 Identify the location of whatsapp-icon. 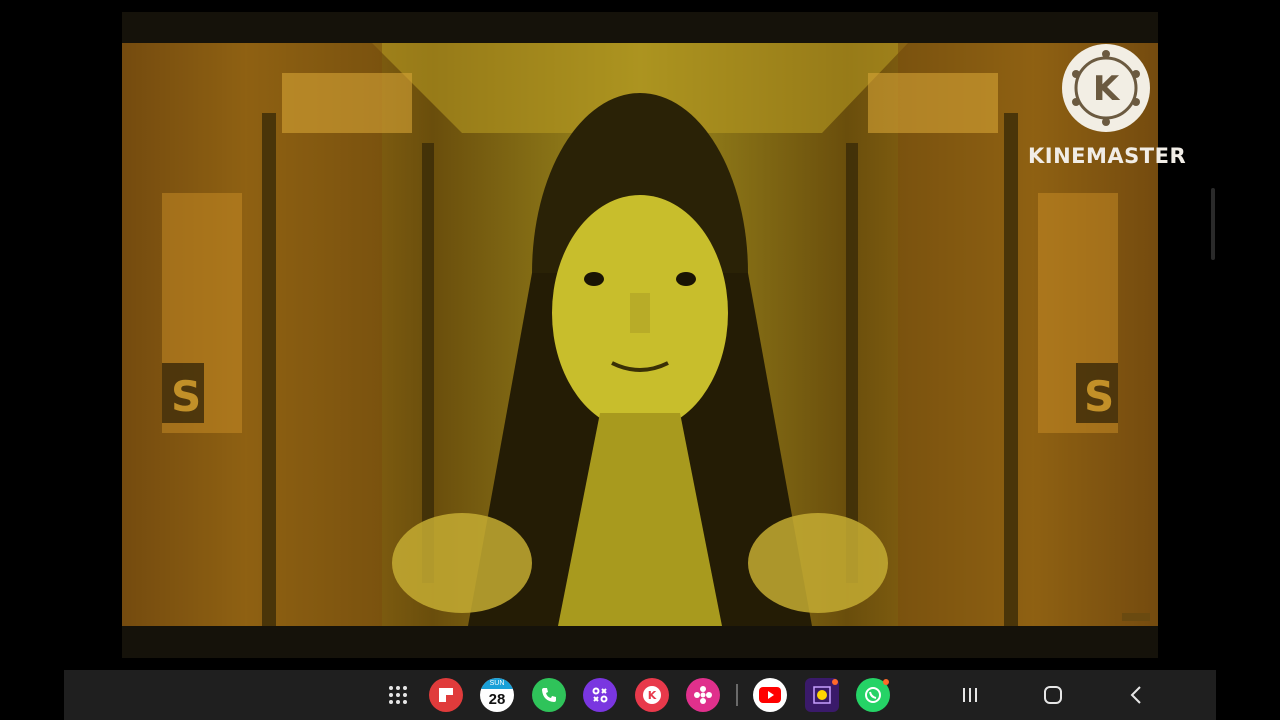
(873, 695).